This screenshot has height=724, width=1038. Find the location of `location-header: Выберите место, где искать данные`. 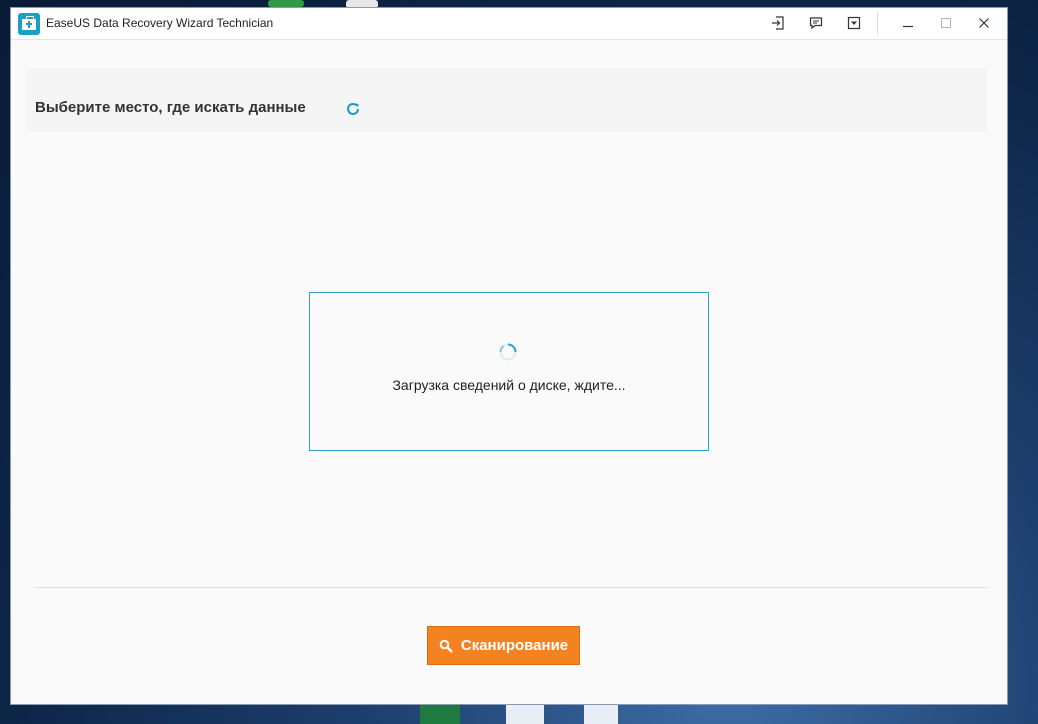

location-header: Выберите место, где искать данные is located at coordinates (506, 100).